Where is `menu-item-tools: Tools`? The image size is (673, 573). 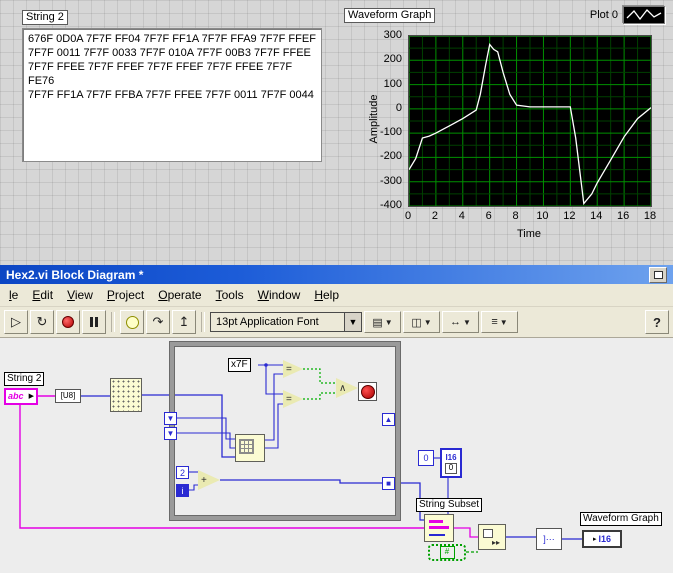
menu-item-tools: Tools is located at coordinates (230, 295).